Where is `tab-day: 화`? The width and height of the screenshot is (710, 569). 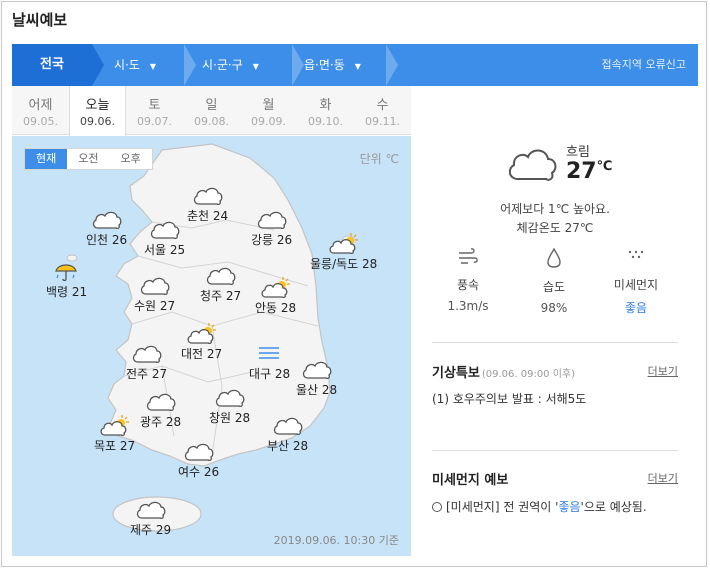 tab-day: 화 is located at coordinates (325, 105).